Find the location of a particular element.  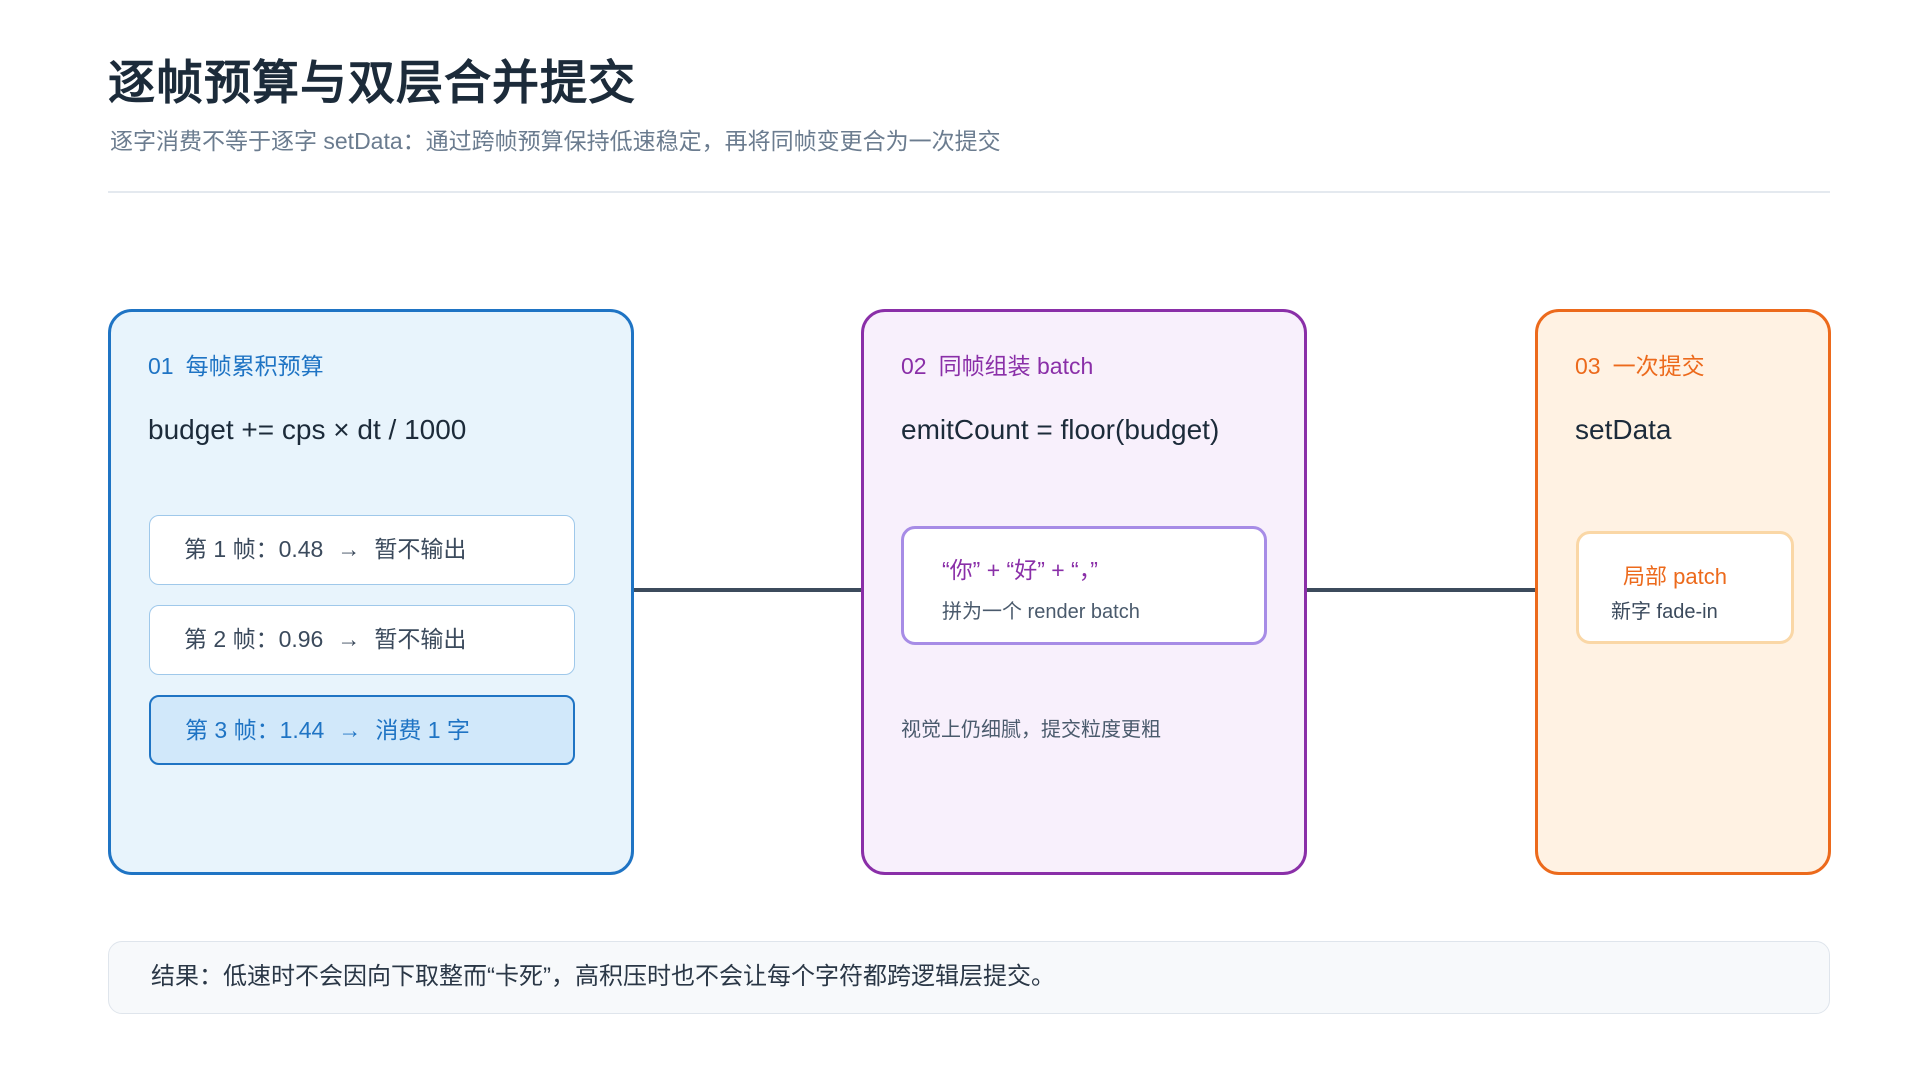

step-number: 03 is located at coordinates (1588, 366).